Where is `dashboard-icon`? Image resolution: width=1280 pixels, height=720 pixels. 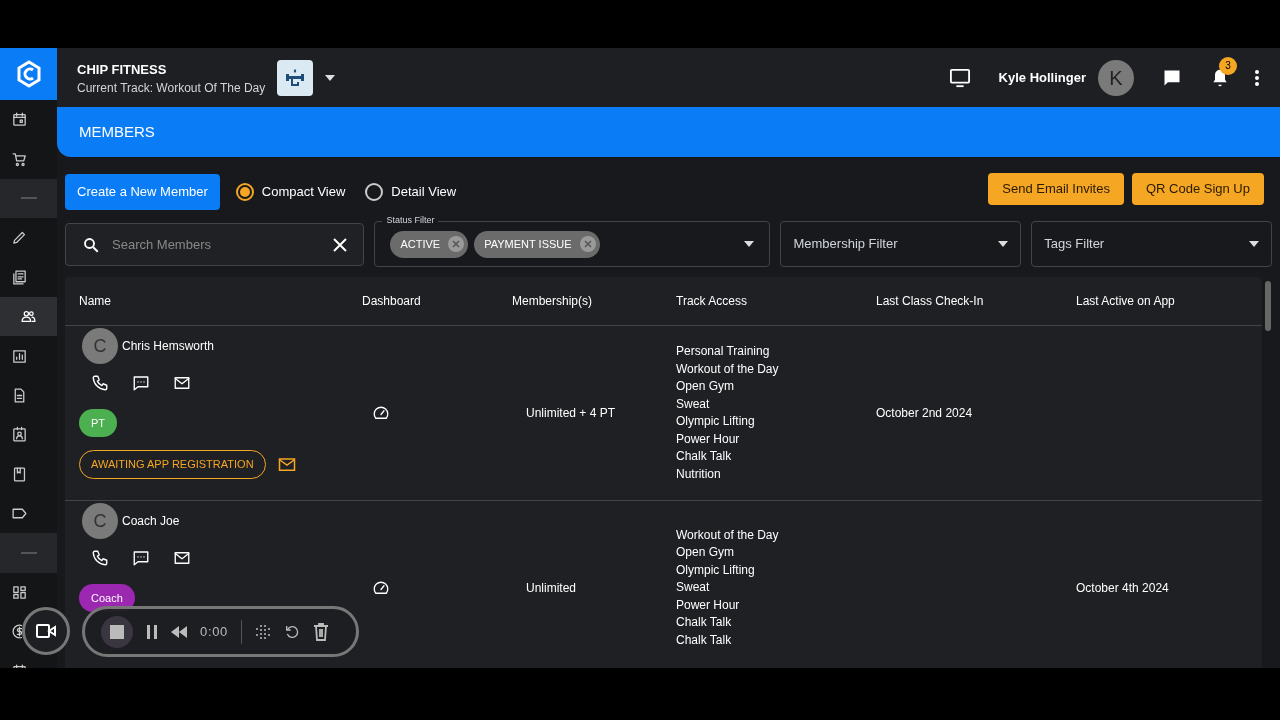 dashboard-icon is located at coordinates (19, 592).